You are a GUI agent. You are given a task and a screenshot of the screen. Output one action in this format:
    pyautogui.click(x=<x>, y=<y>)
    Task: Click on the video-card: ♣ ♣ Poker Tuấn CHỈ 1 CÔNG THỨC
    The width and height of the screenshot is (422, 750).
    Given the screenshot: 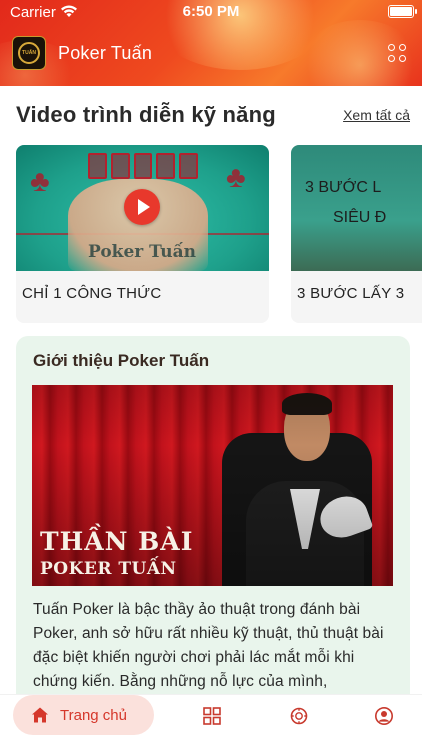 What is the action you would take?
    pyautogui.click(x=142, y=234)
    